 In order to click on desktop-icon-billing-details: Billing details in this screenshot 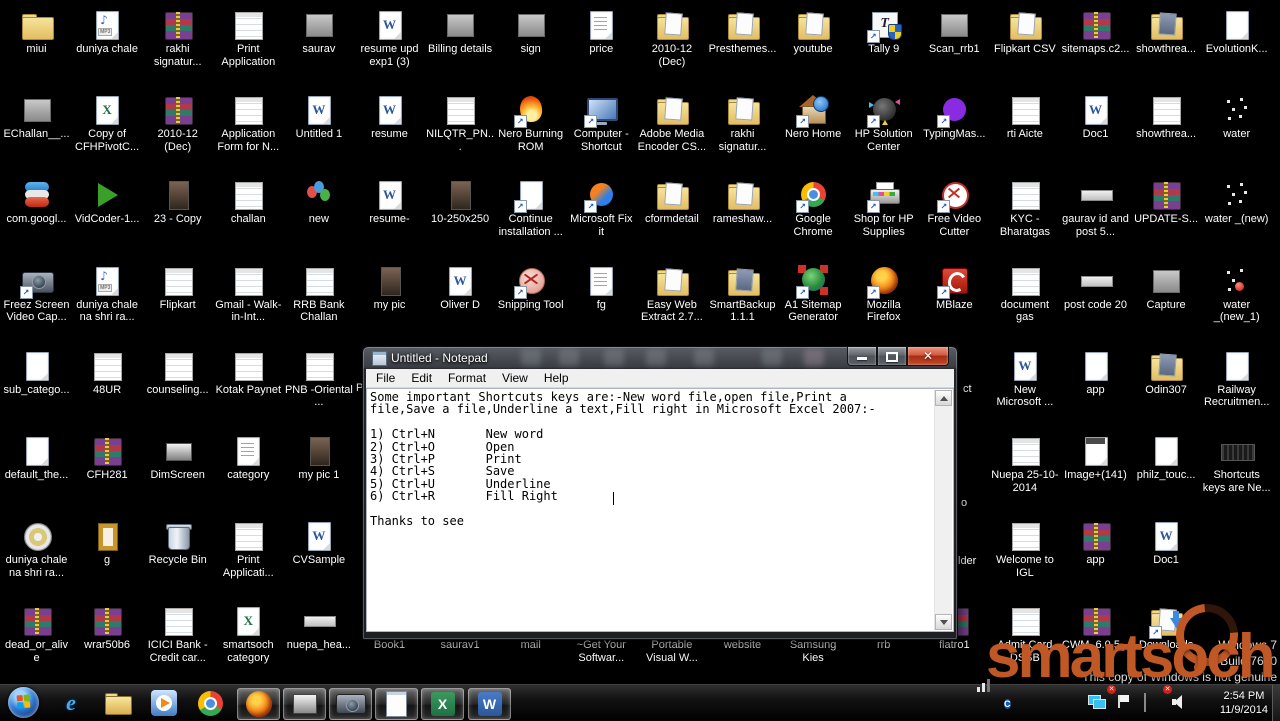, I will do `click(460, 32)`.